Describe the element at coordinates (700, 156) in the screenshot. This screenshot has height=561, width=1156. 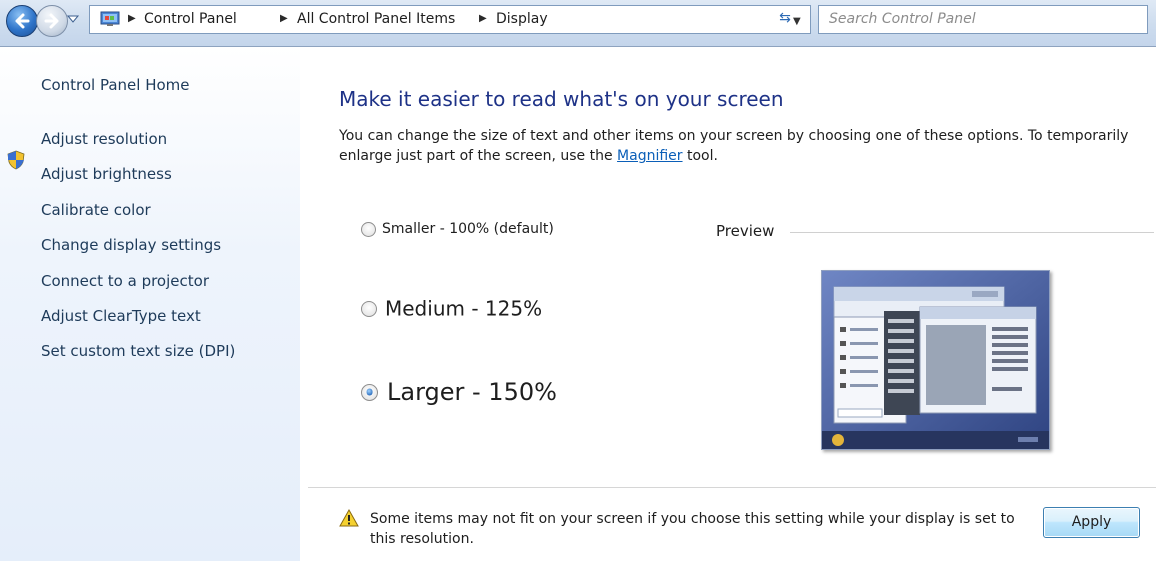
I see `description-text-end: tool.` at that location.